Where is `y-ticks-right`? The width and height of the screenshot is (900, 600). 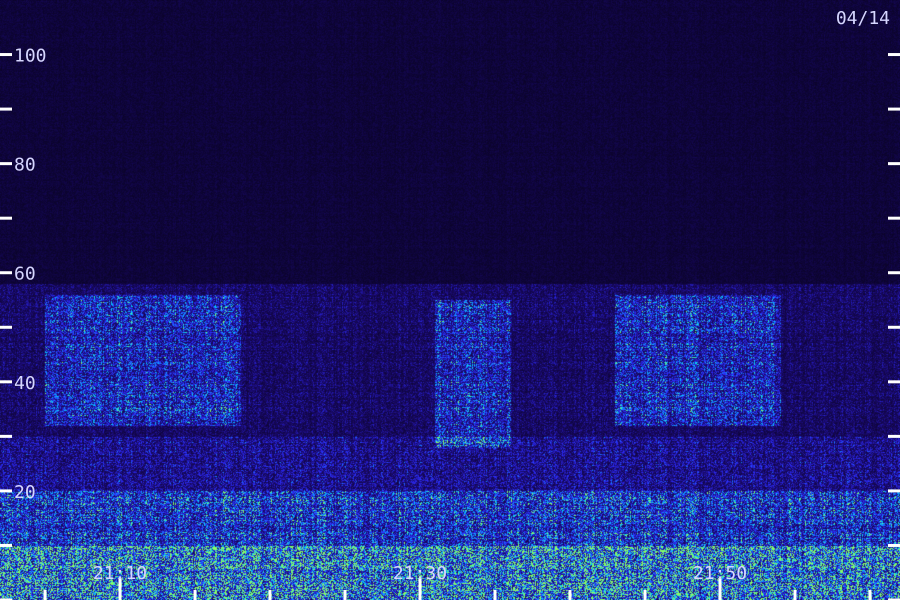
y-ticks-right is located at coordinates (894, 326).